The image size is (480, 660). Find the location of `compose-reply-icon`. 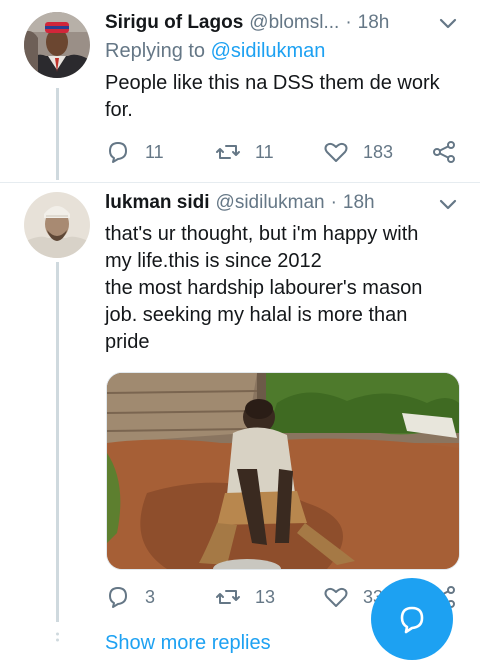

compose-reply-icon is located at coordinates (412, 620).